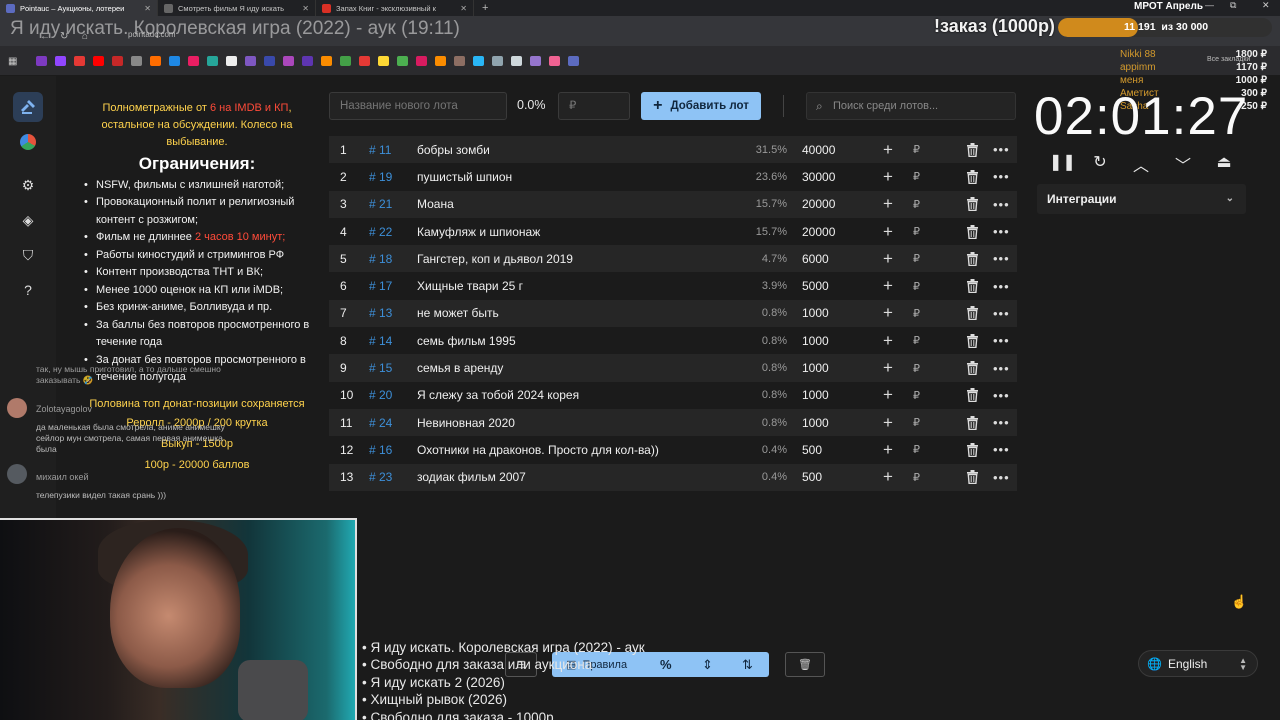 This screenshot has width=1280, height=720. I want to click on clear-lots-icon: 🗑, so click(805, 664).